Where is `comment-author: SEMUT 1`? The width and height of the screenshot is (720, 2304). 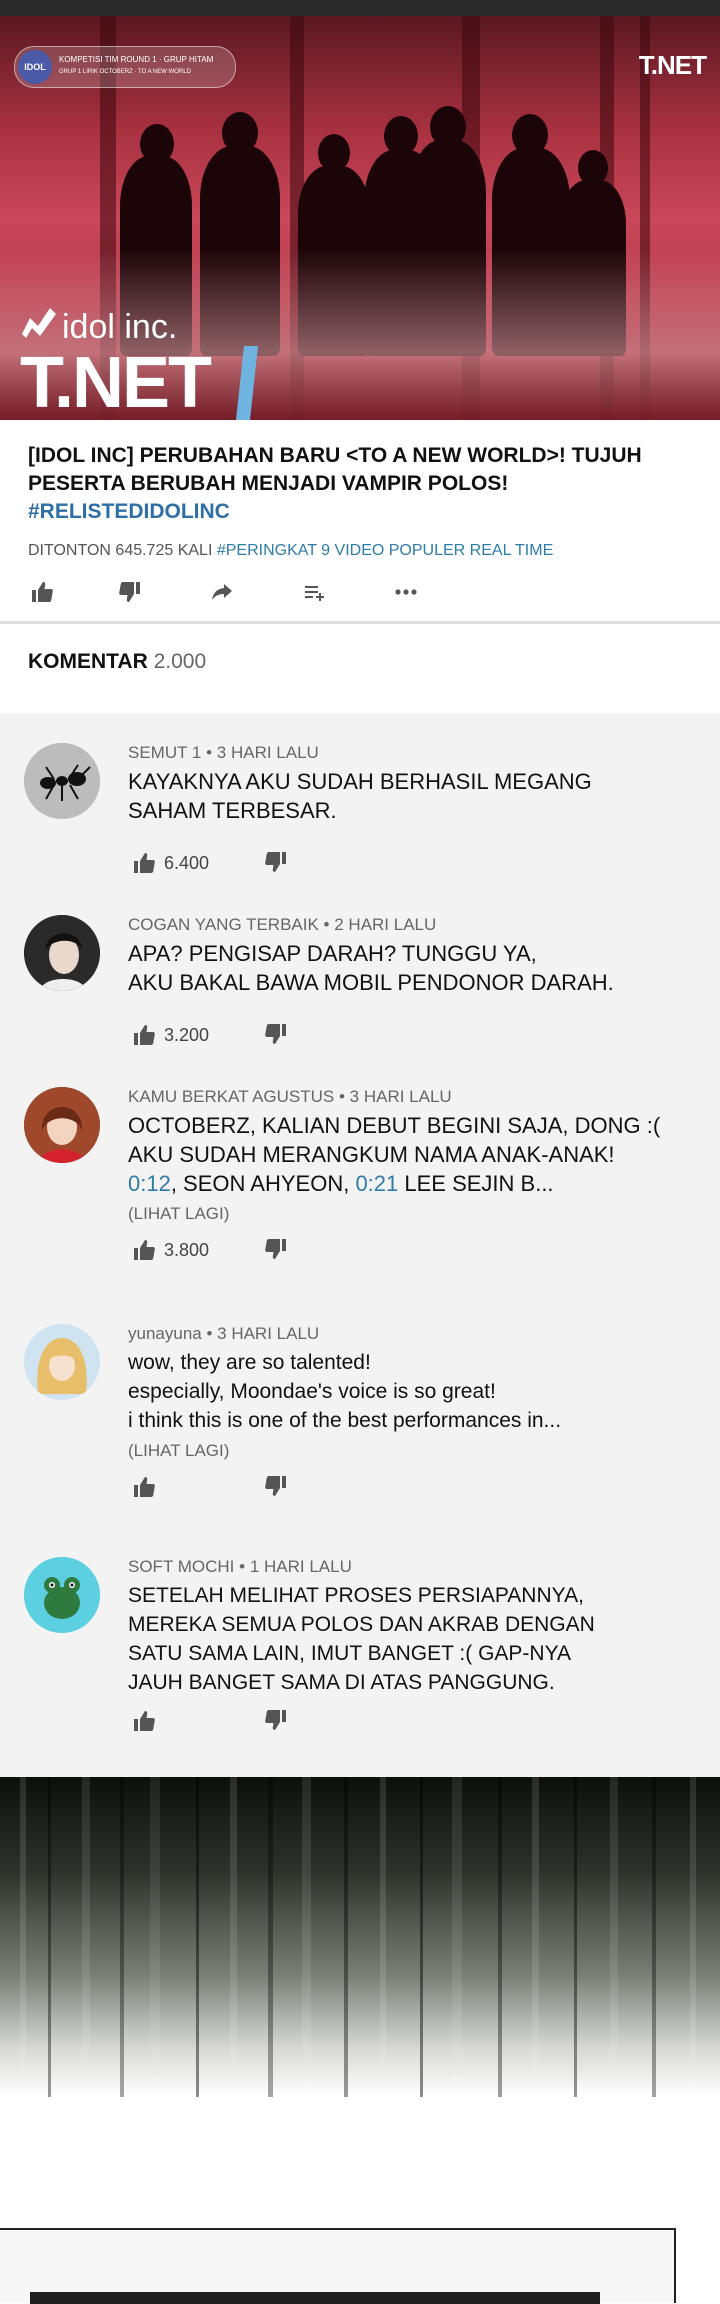
comment-author: SEMUT 1 is located at coordinates (164, 752).